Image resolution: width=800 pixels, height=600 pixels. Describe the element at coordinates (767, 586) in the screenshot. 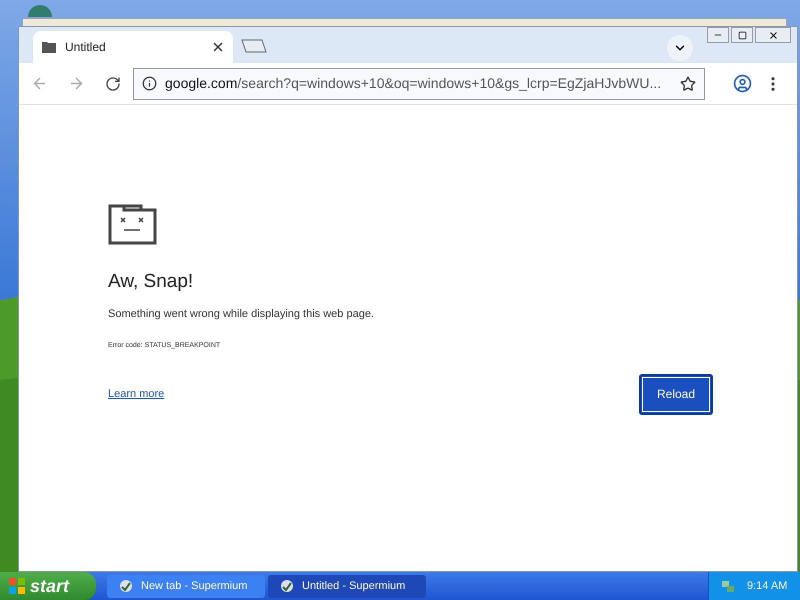

I see `clock: 9:14 AM` at that location.